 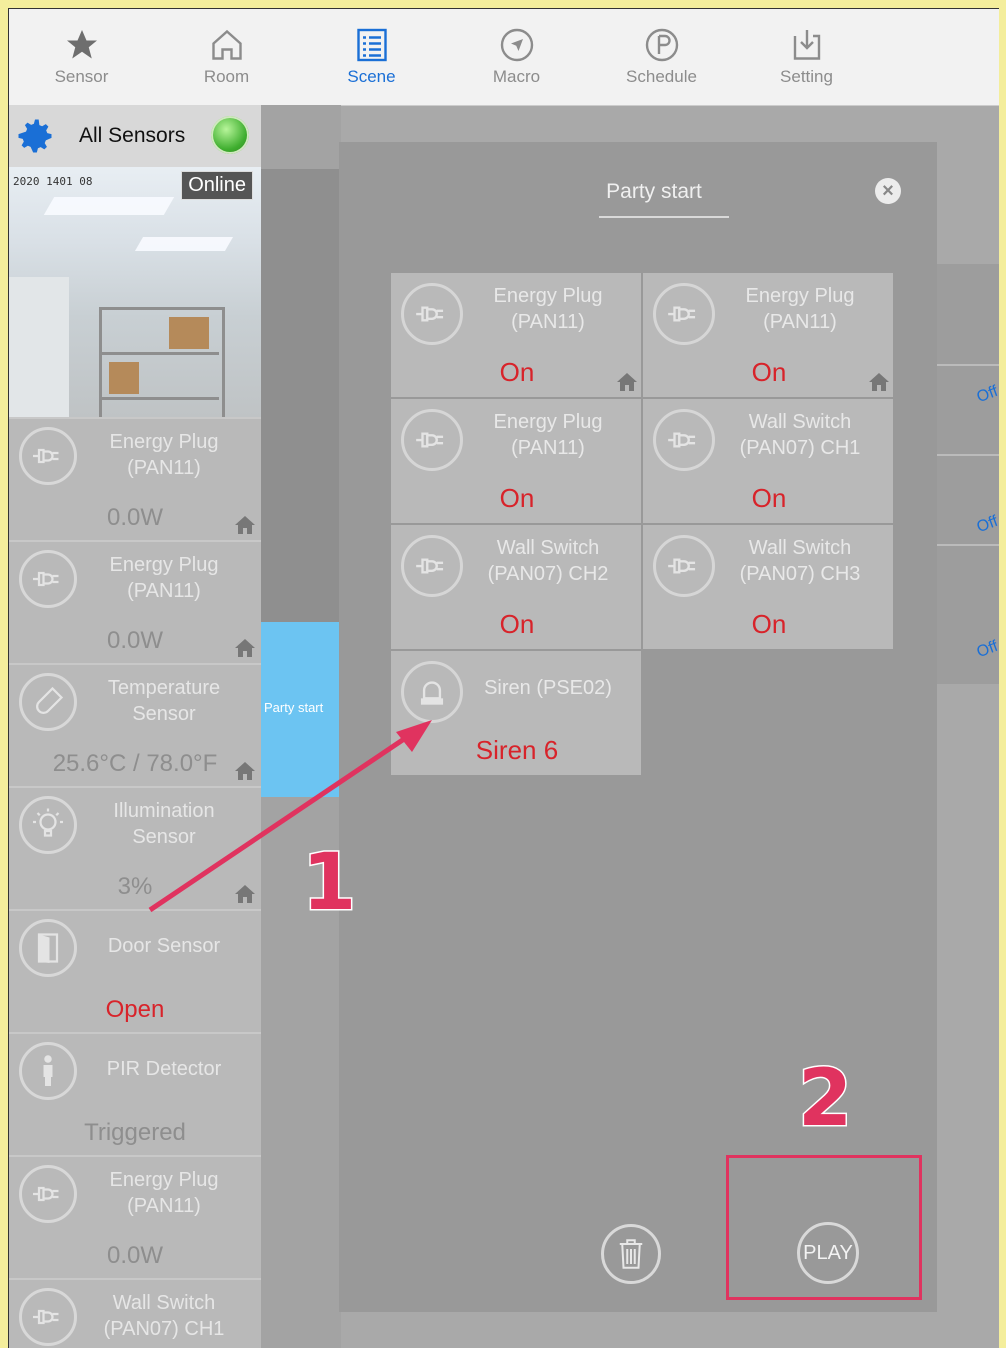 I want to click on scene-device-tile: Wall Switch (PAN07) CH1 On, so click(x=768, y=461).